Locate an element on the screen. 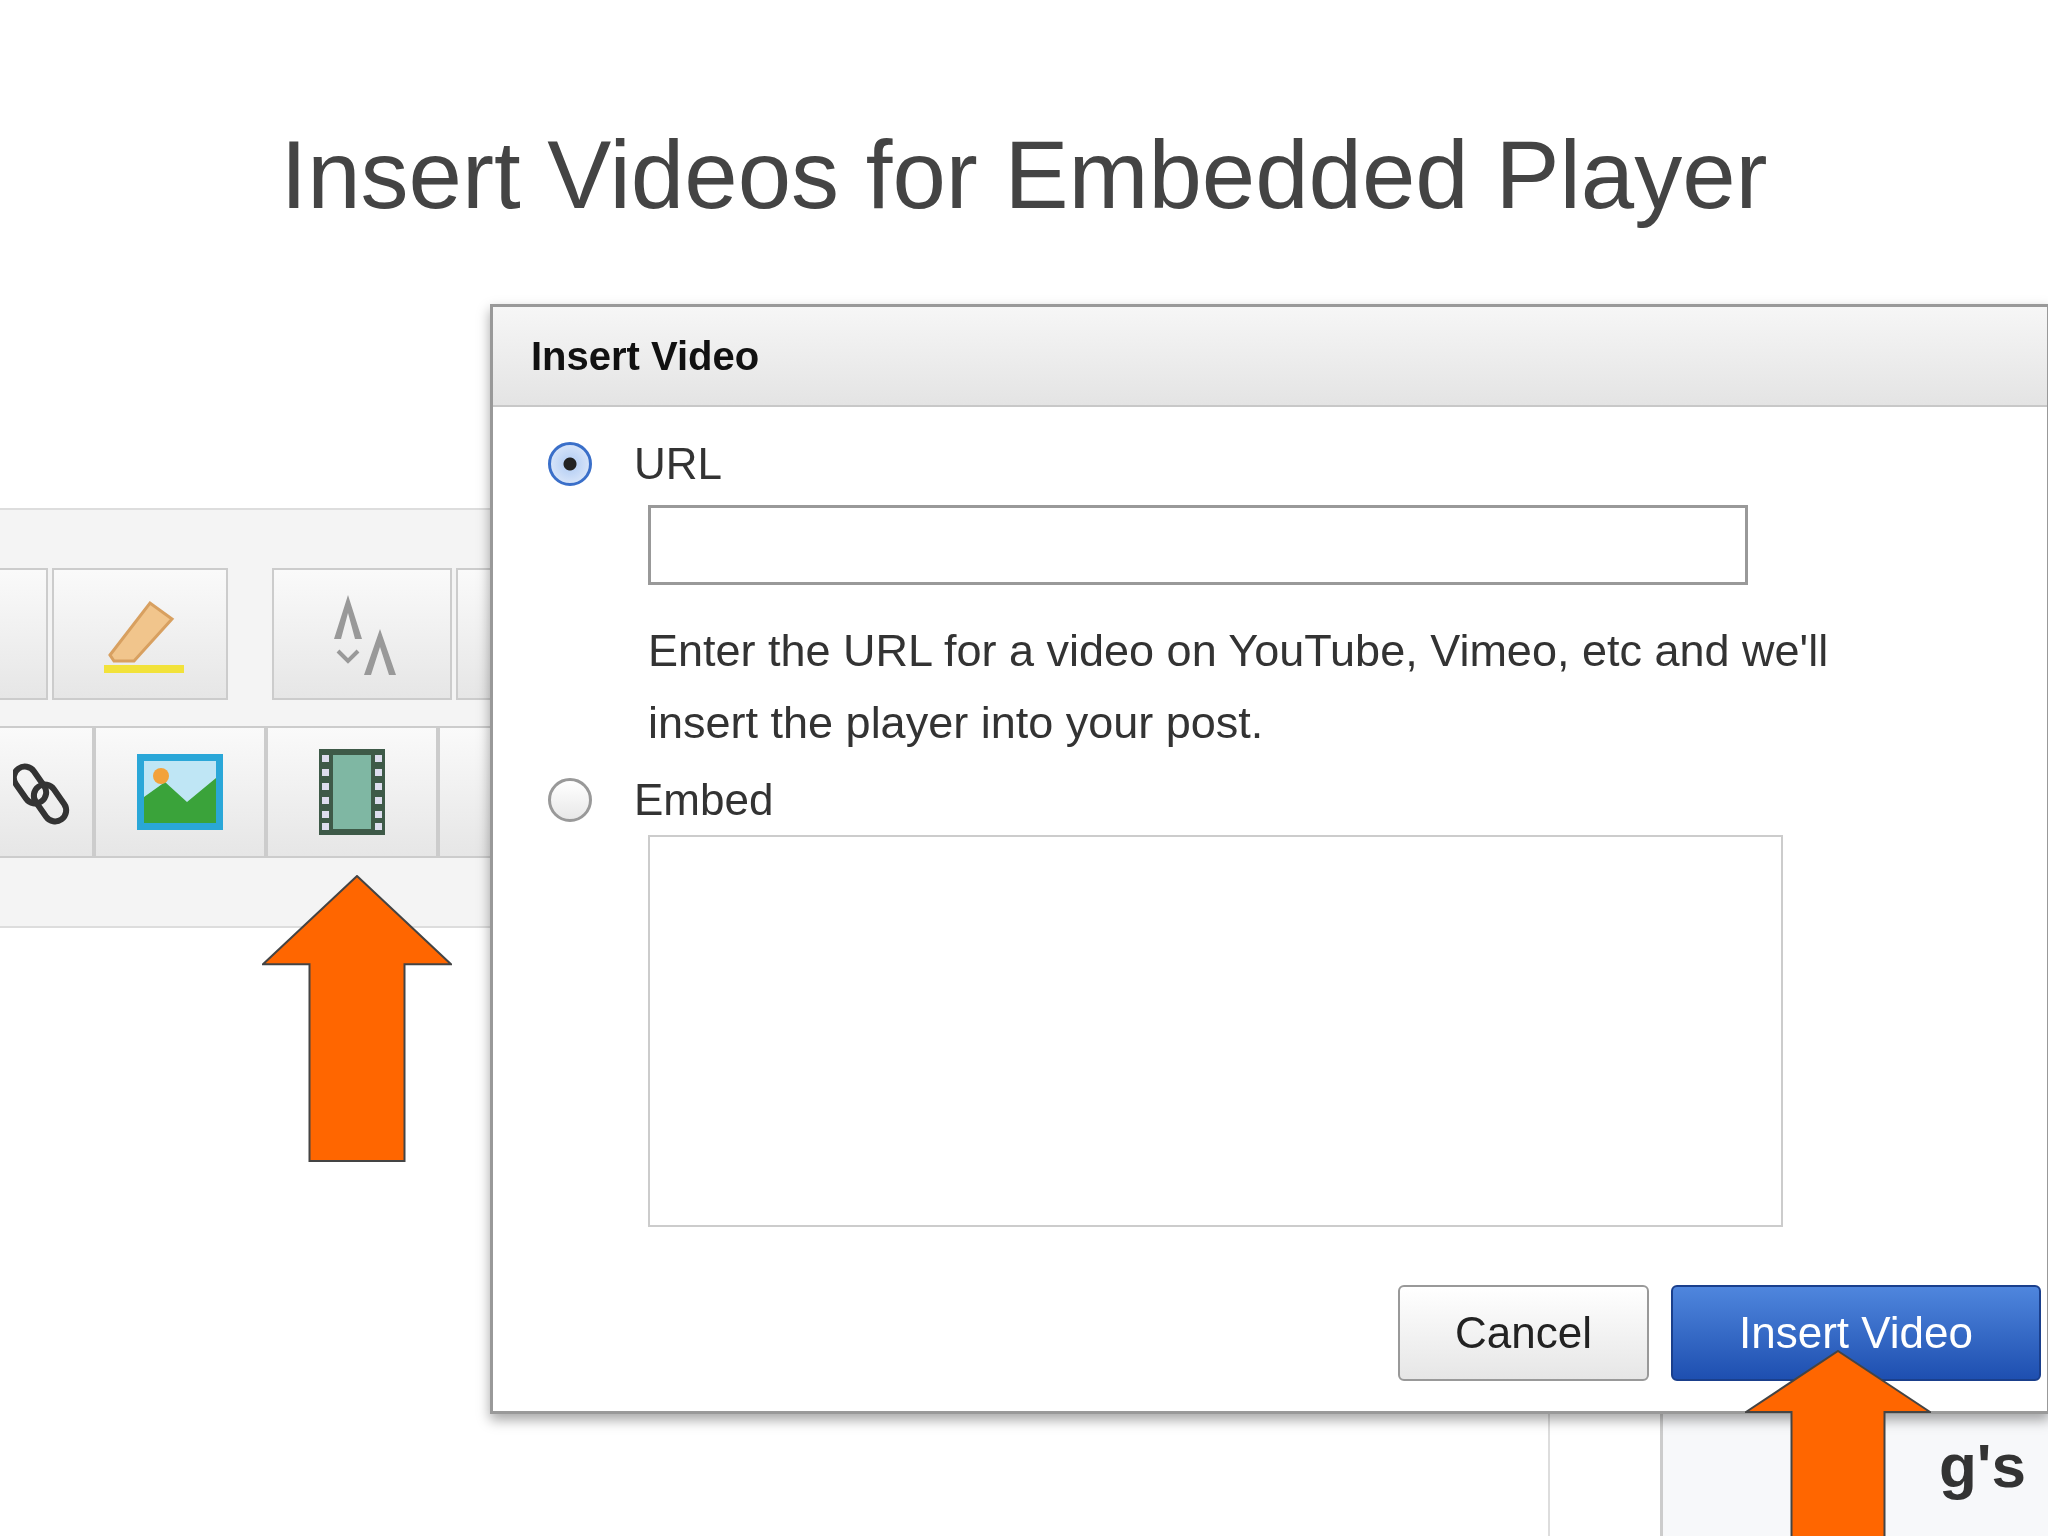 The image size is (2048, 1536). dialog-title: Insert Video is located at coordinates (645, 356).